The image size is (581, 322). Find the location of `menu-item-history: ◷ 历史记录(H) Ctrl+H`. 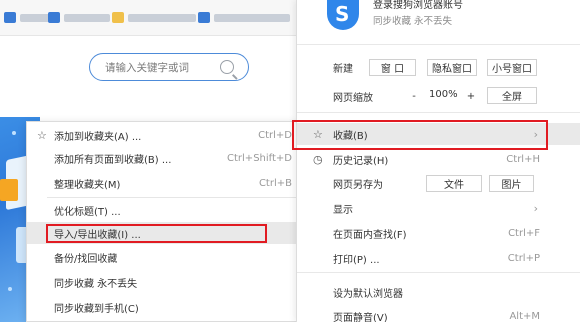

menu-item-history: ◷ 历史记录(H) Ctrl+H is located at coordinates (438, 159).